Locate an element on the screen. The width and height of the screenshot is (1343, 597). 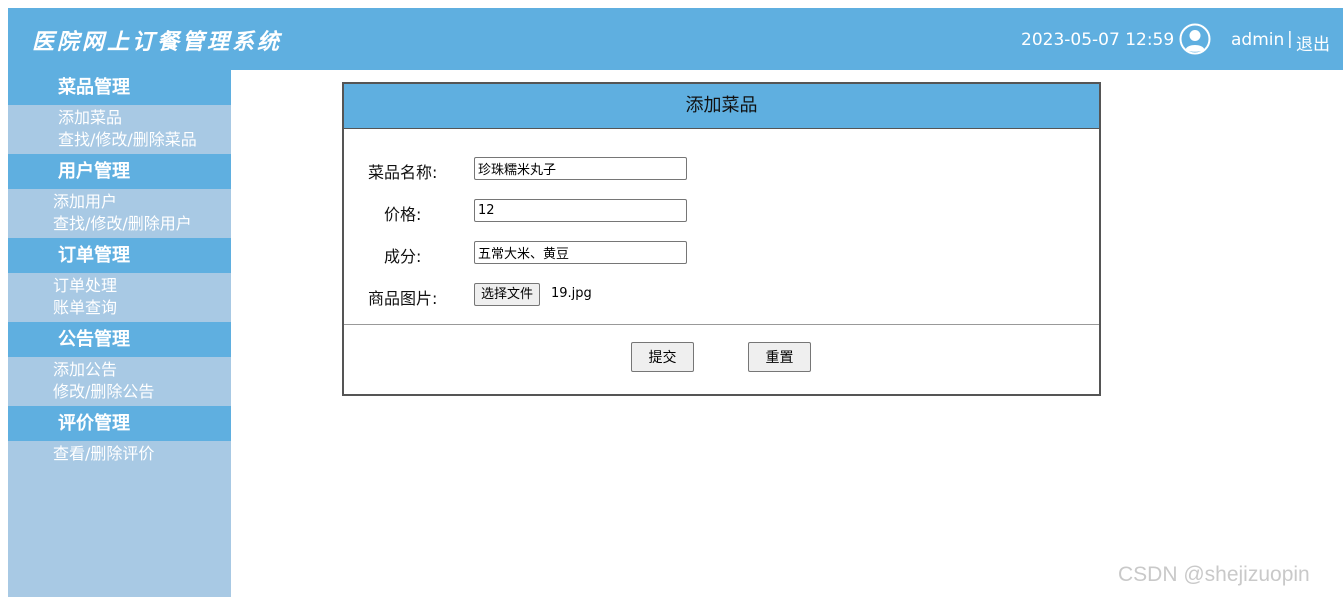
dish-name-label: 菜品名称: is located at coordinates (403, 172).